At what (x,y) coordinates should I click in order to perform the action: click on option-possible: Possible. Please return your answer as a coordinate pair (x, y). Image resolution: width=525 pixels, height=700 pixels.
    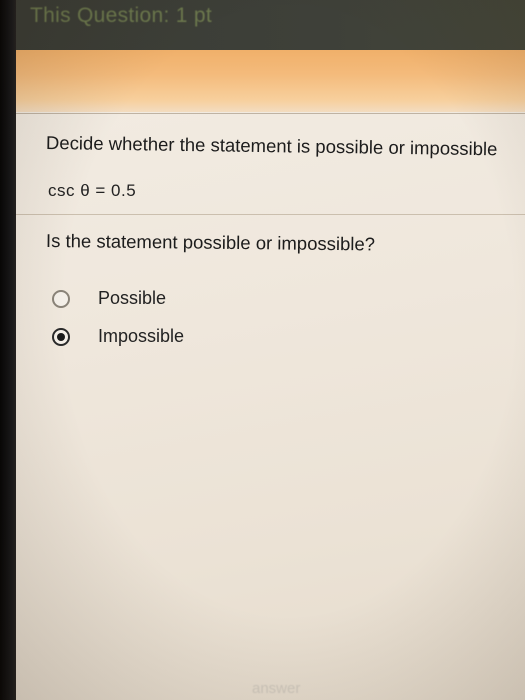
    Looking at the image, I should click on (109, 298).